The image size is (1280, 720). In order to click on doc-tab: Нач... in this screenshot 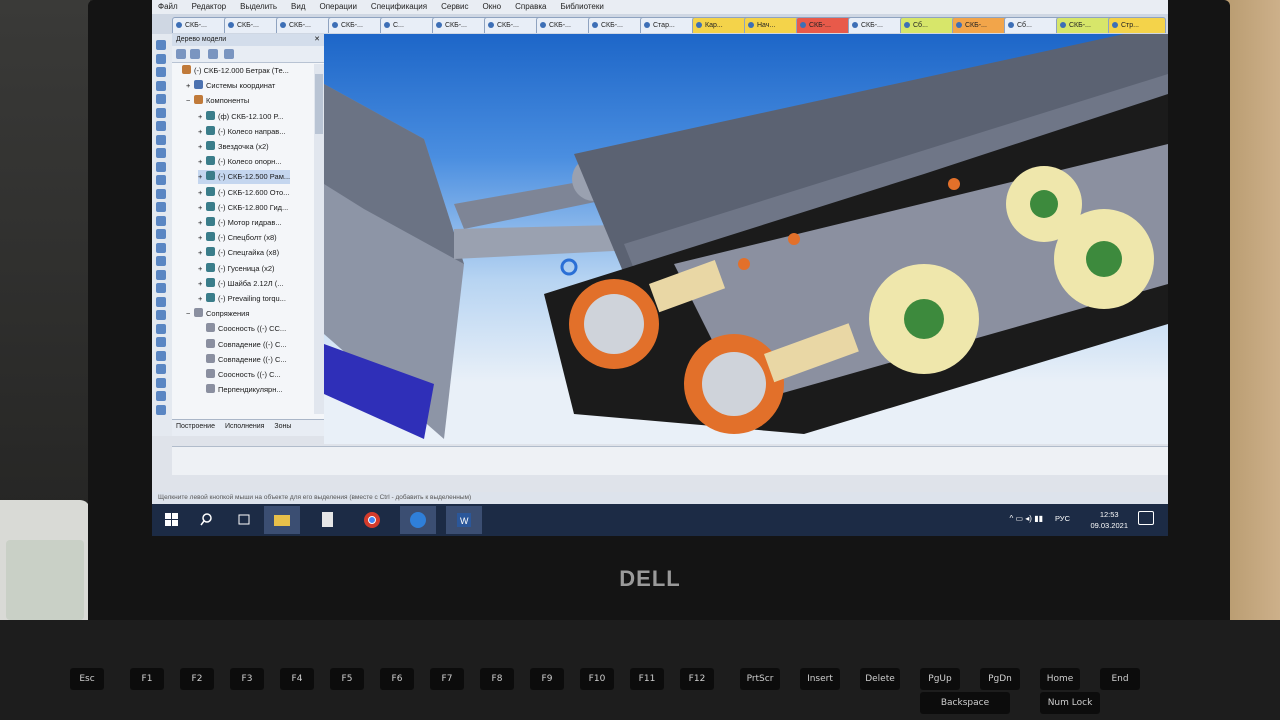, I will do `click(773, 25)`.